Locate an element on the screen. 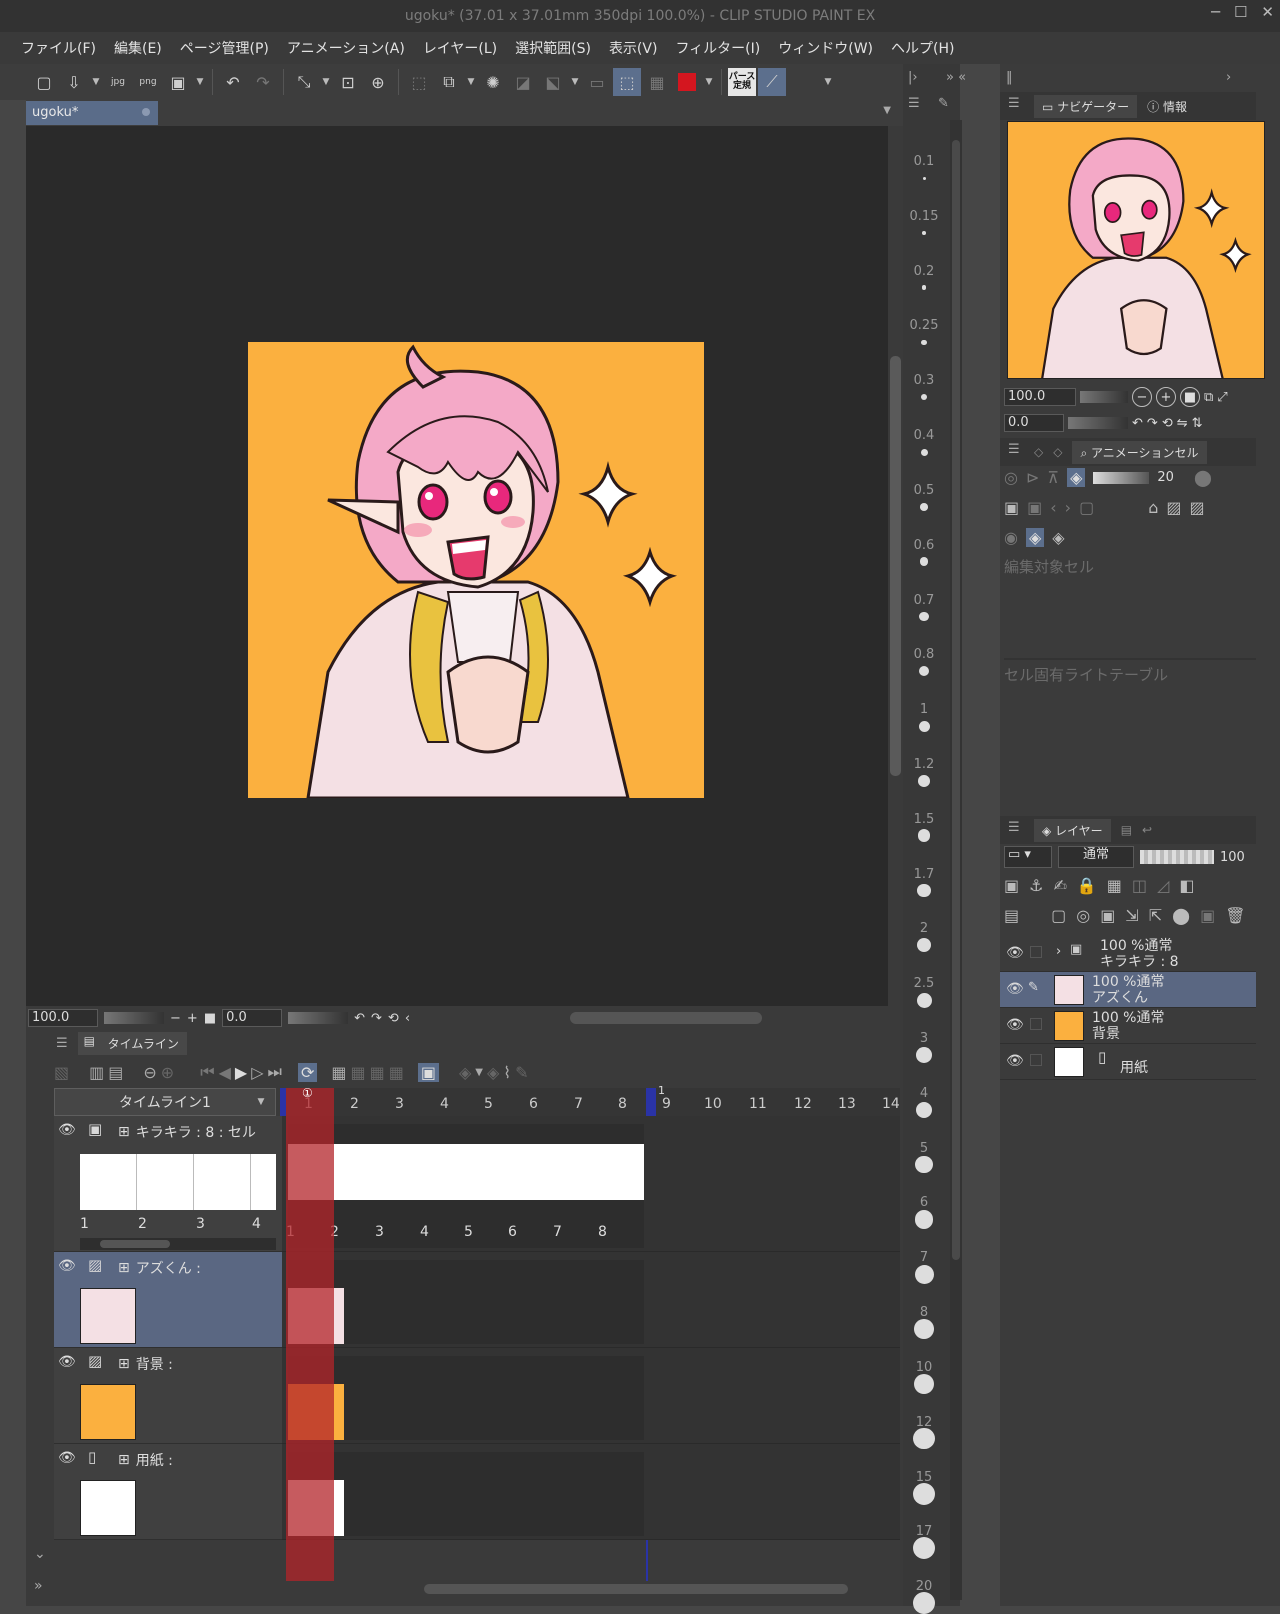 The image size is (1280, 1614). loop-icon: ⟳ is located at coordinates (307, 1072).